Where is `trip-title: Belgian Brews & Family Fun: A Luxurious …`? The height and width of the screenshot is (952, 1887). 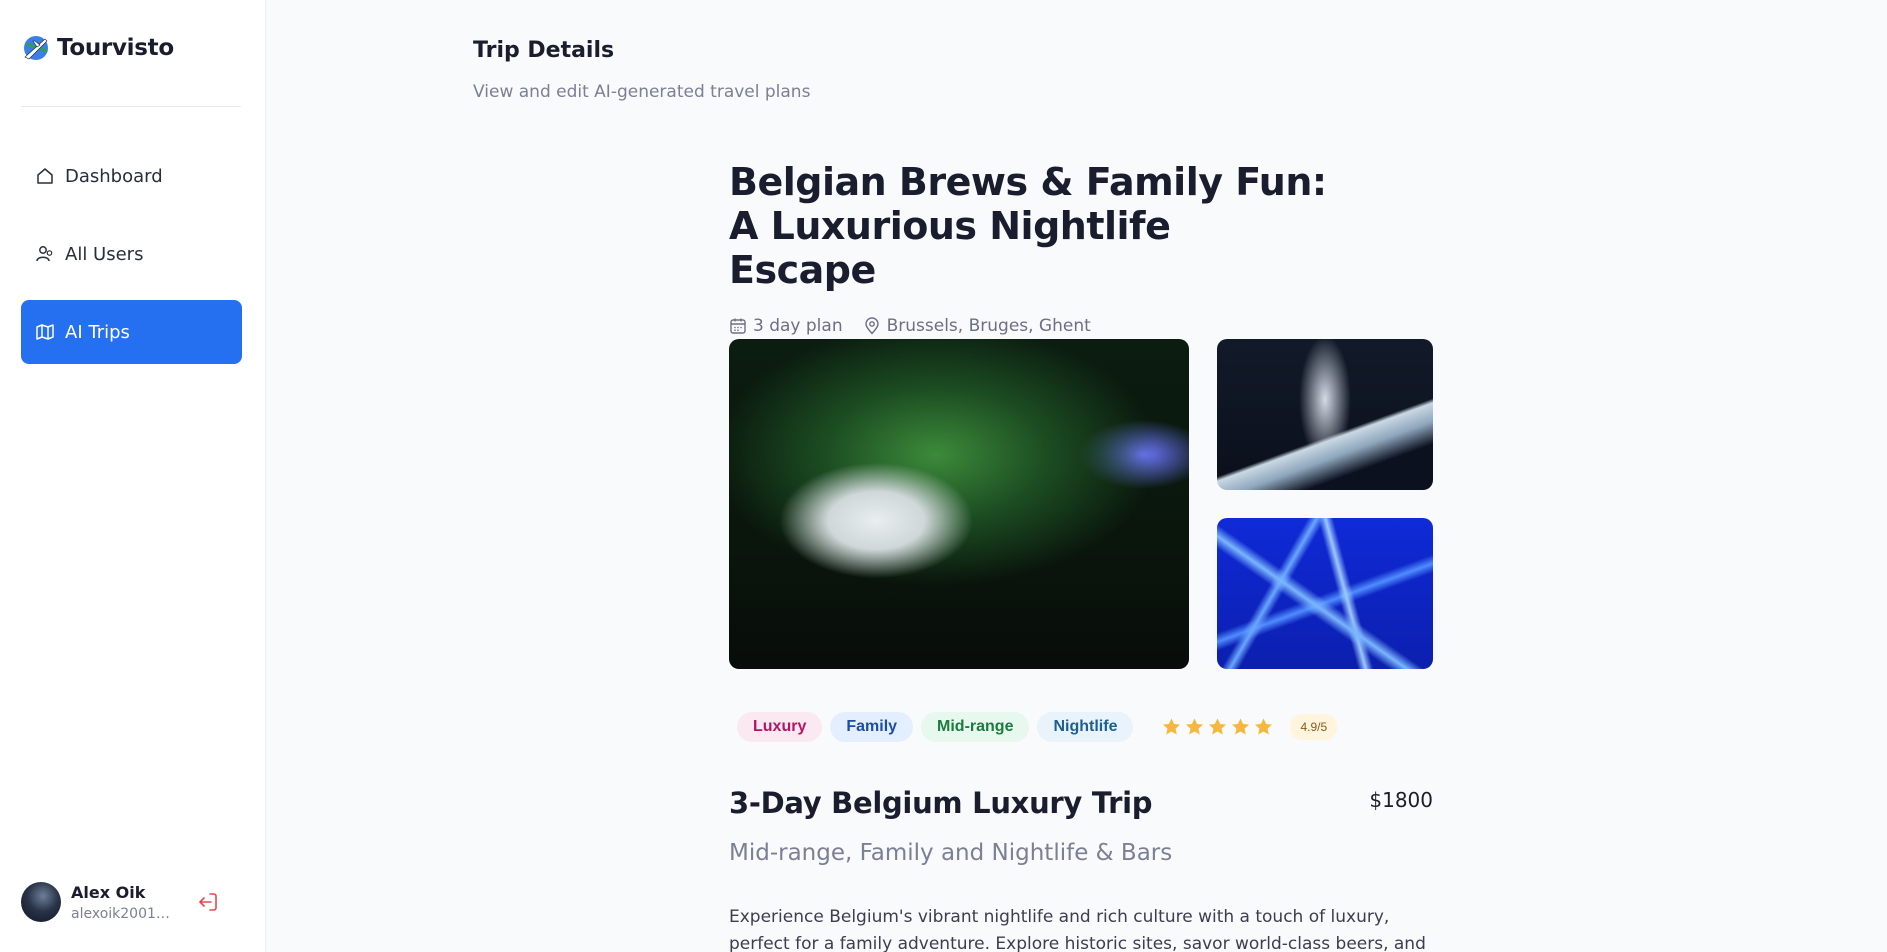
trip-title: Belgian Brews & Family Fun: A Luxurious … is located at coordinates (1028, 226).